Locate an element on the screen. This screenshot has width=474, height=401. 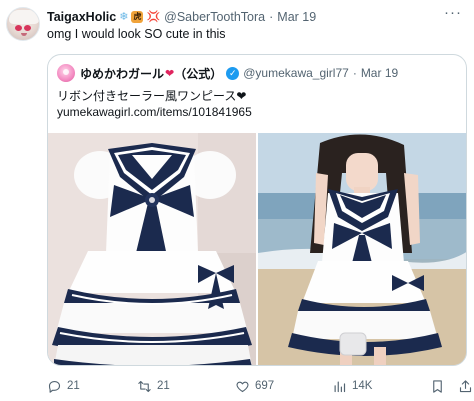
quoted-text: リボン付きセーラー風ワンピース❤ is located at coordinates (152, 96).